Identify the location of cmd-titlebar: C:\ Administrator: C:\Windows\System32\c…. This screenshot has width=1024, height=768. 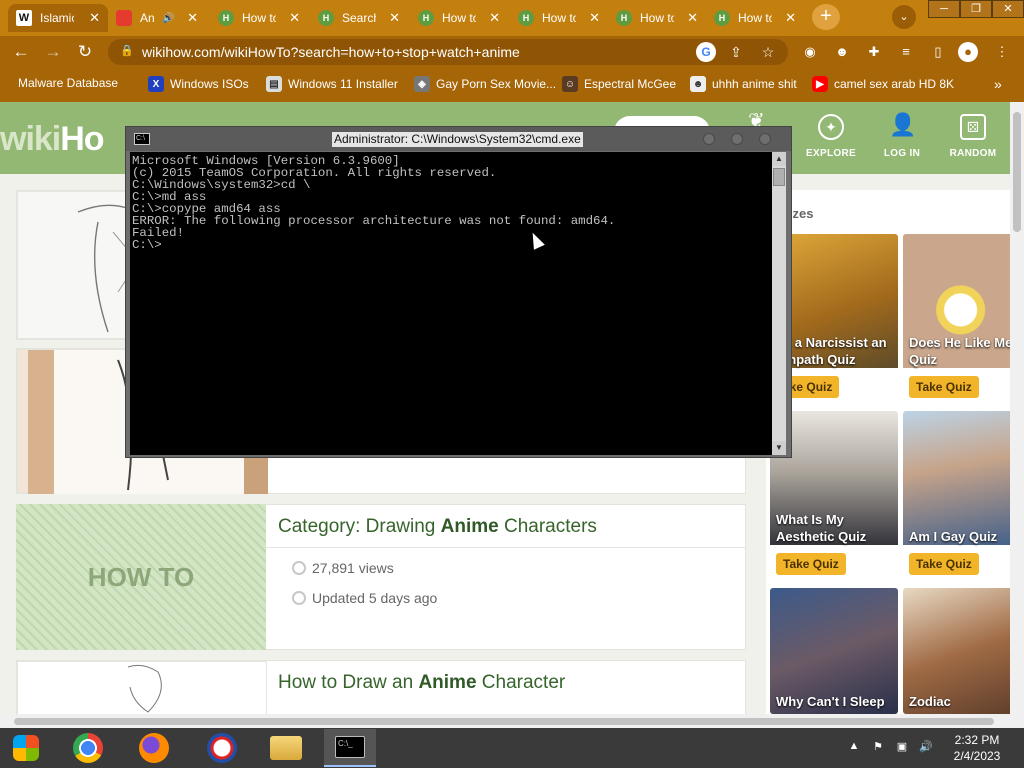
(458, 139).